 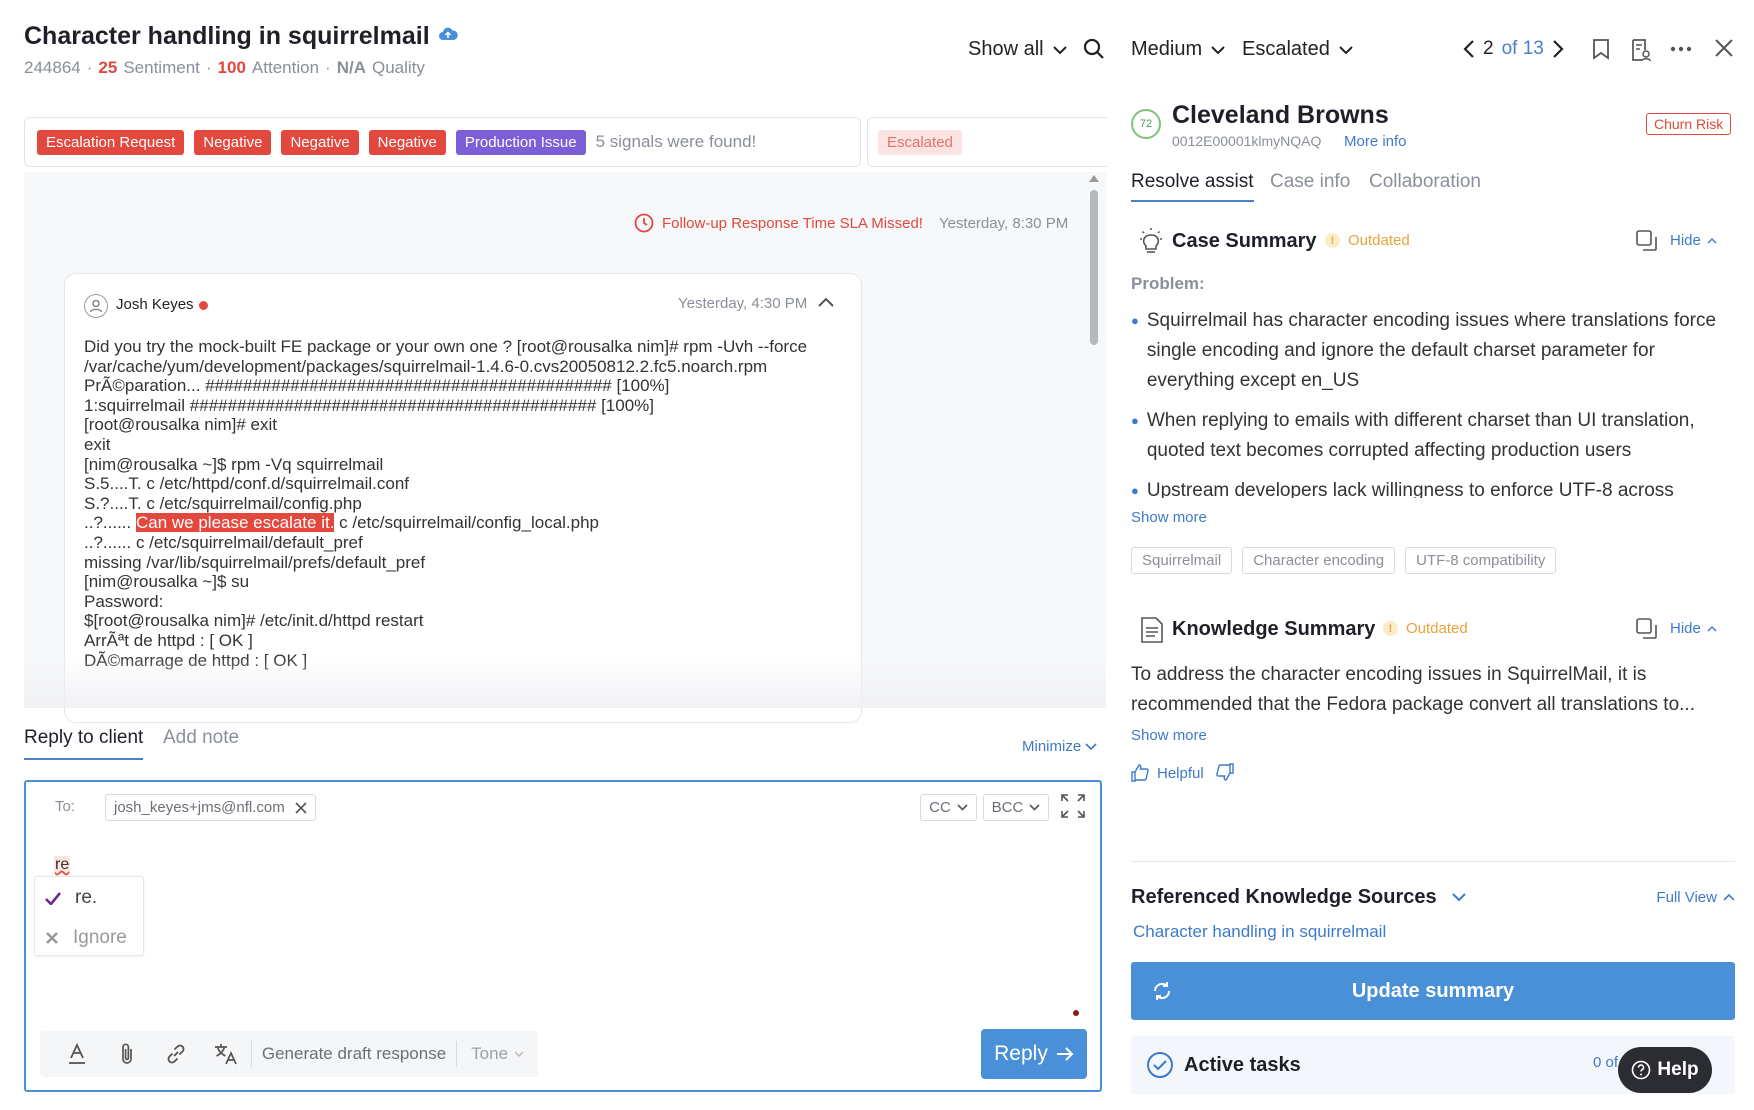 I want to click on tone-dropdown: Tone, so click(x=497, y=1054).